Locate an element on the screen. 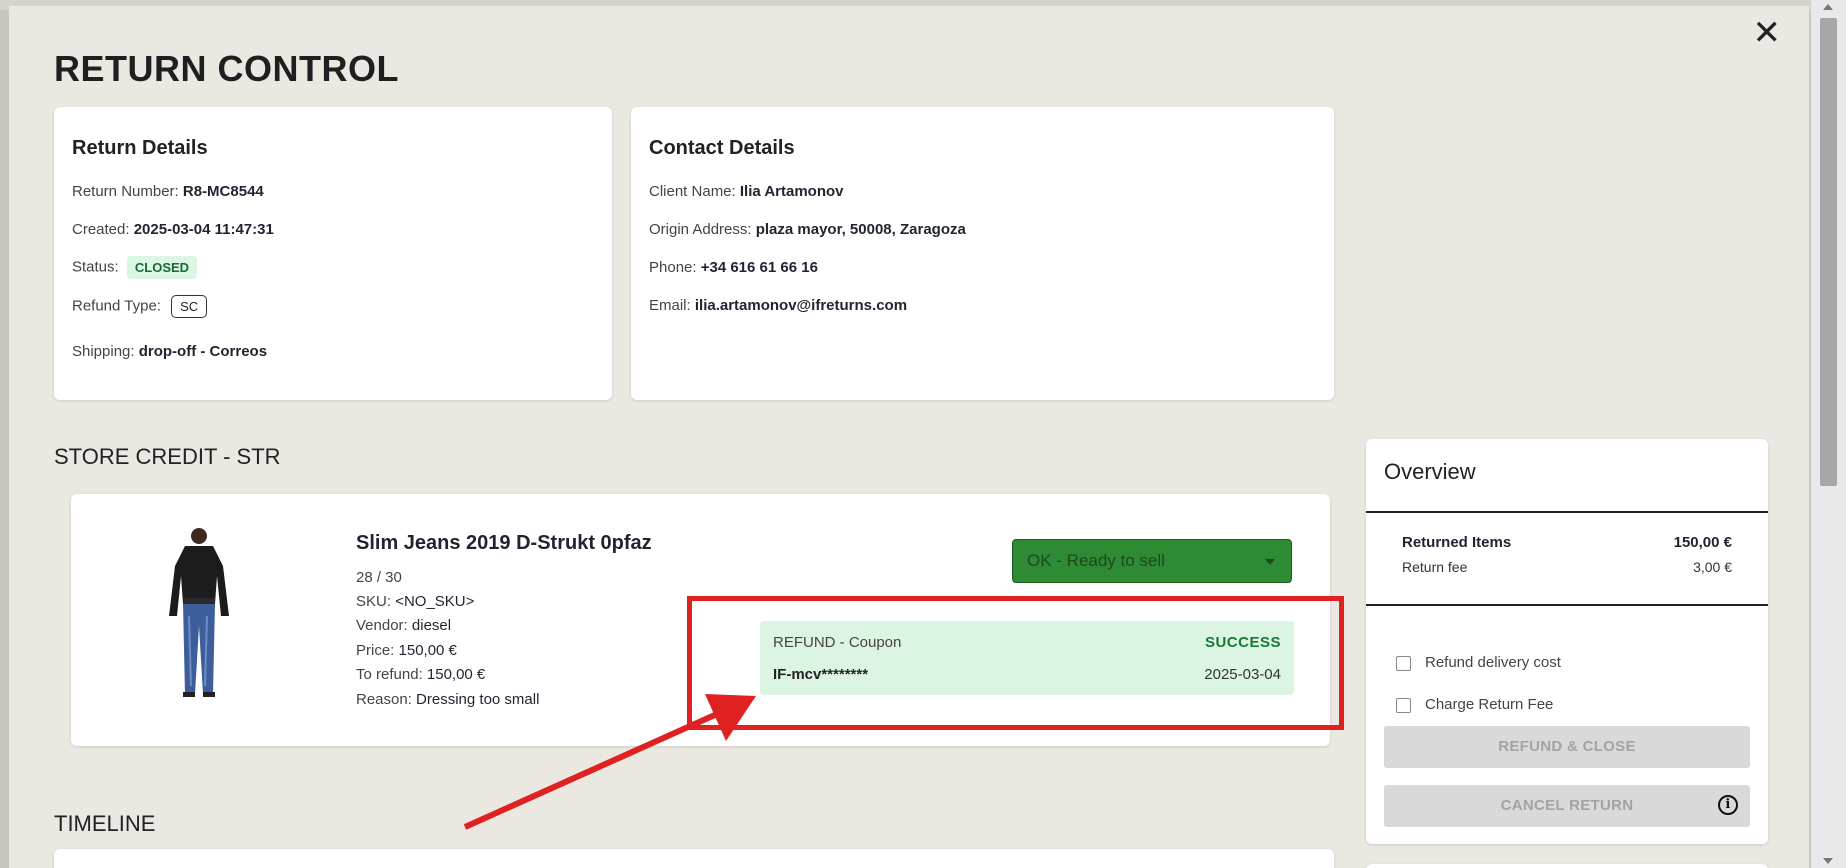 This screenshot has height=868, width=1846. close-icon: ✕ is located at coordinates (1767, 33).